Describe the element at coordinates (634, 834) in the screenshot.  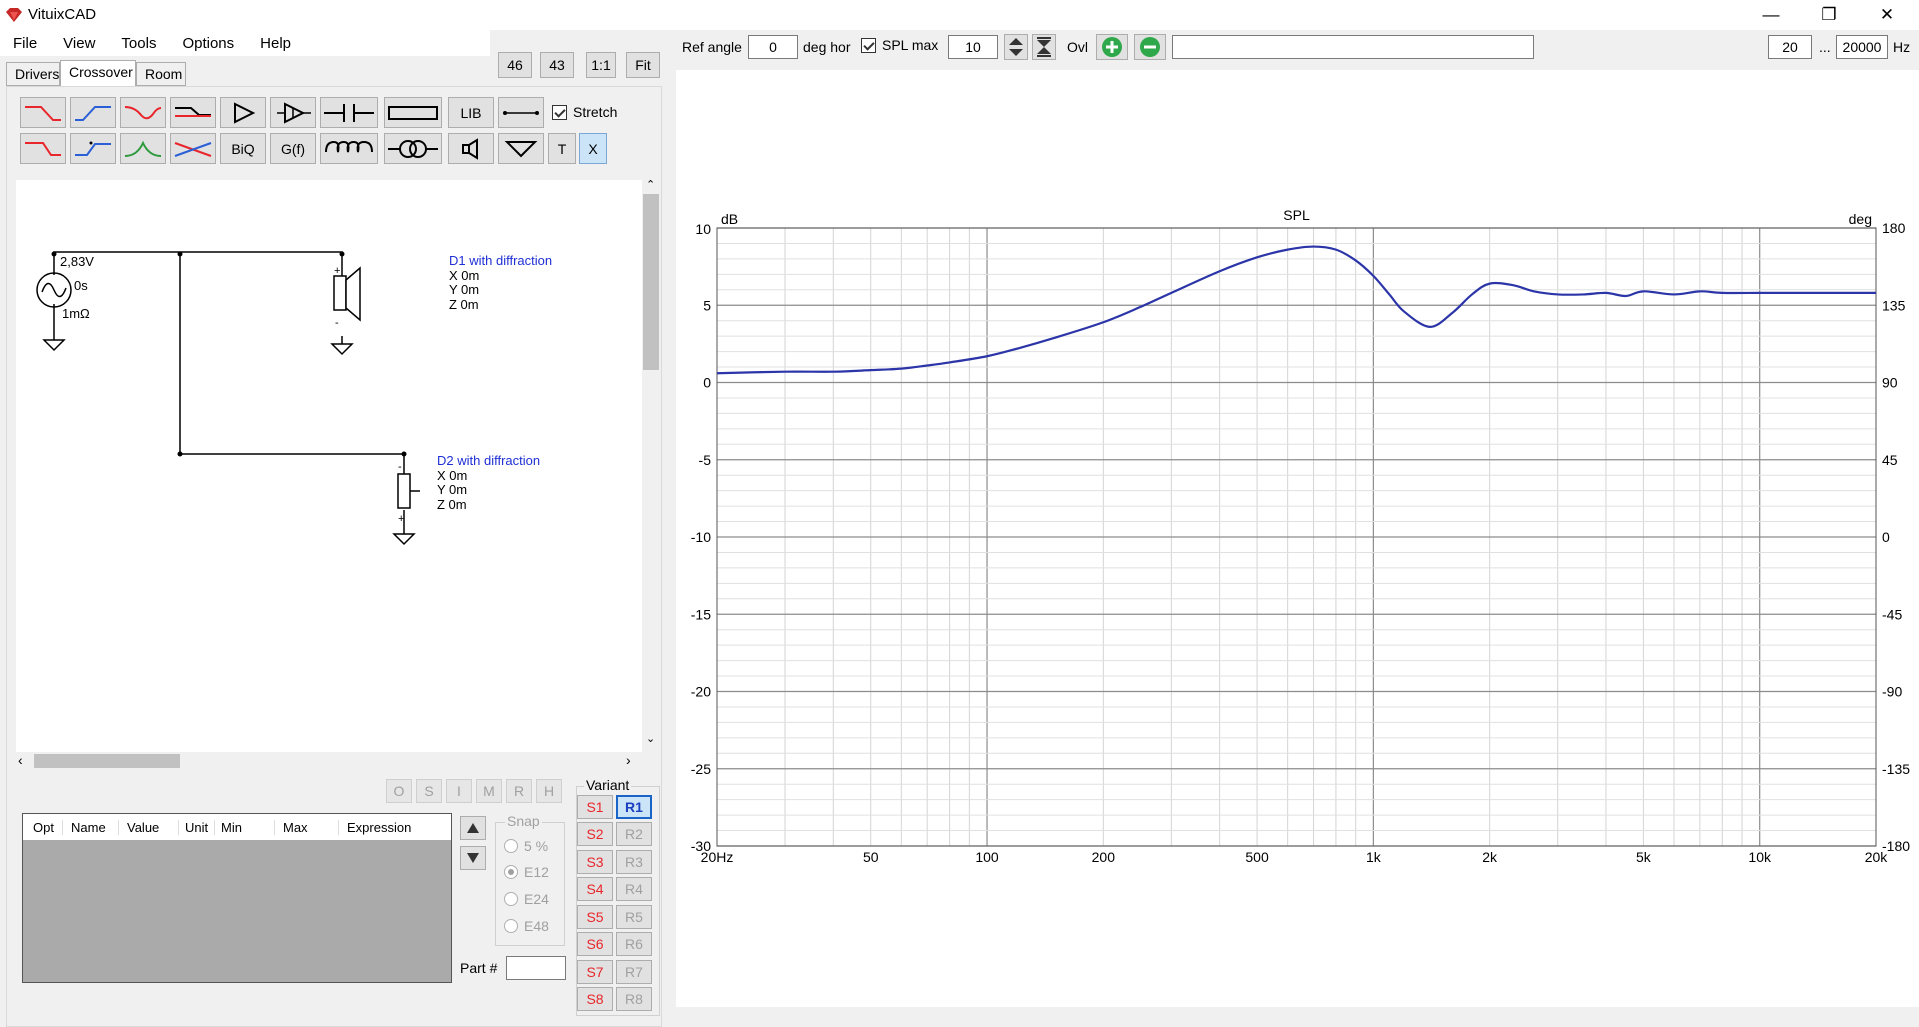
I see `variant-r2-button: R2` at that location.